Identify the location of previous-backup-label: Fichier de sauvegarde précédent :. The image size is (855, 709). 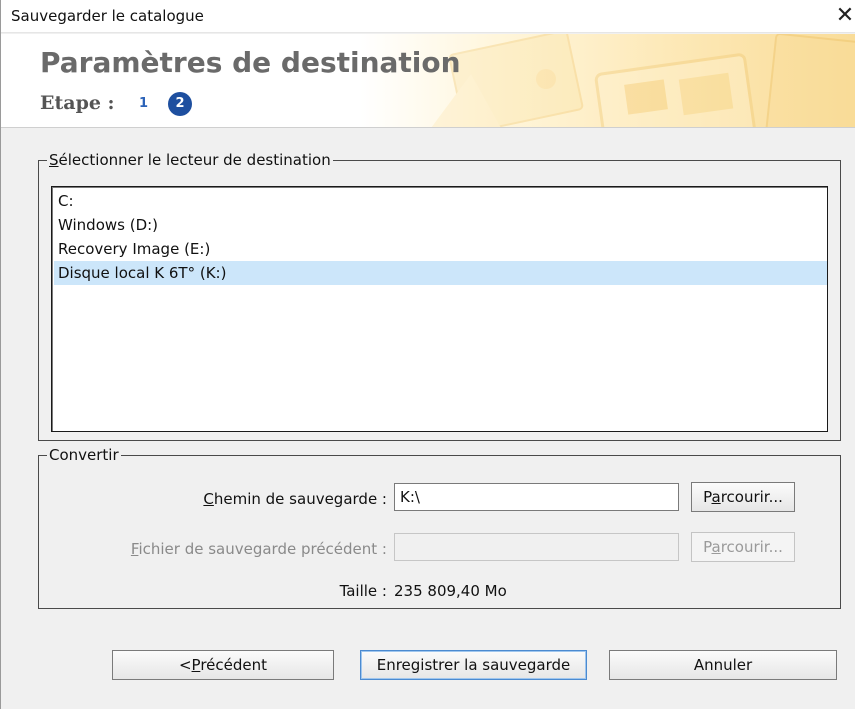
(258, 549).